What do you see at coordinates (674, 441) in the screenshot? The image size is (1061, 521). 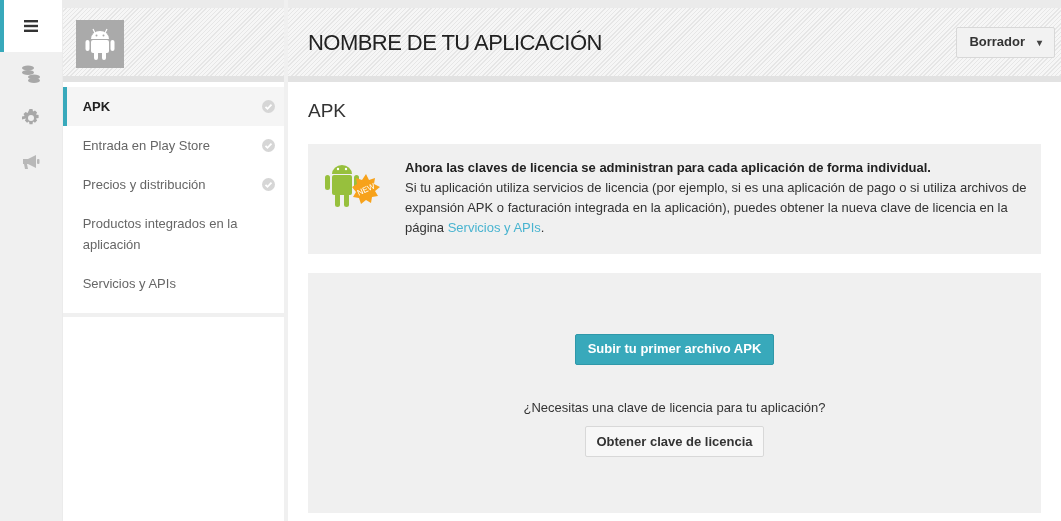 I see `license-key-button: Obtener clave de licencia` at bounding box center [674, 441].